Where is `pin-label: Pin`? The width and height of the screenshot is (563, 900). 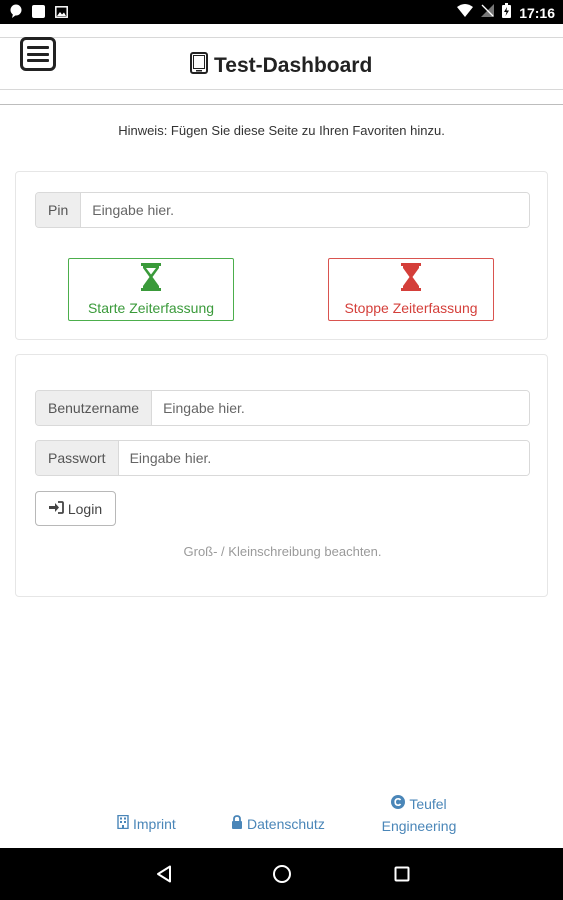
pin-label: Pin is located at coordinates (59, 210).